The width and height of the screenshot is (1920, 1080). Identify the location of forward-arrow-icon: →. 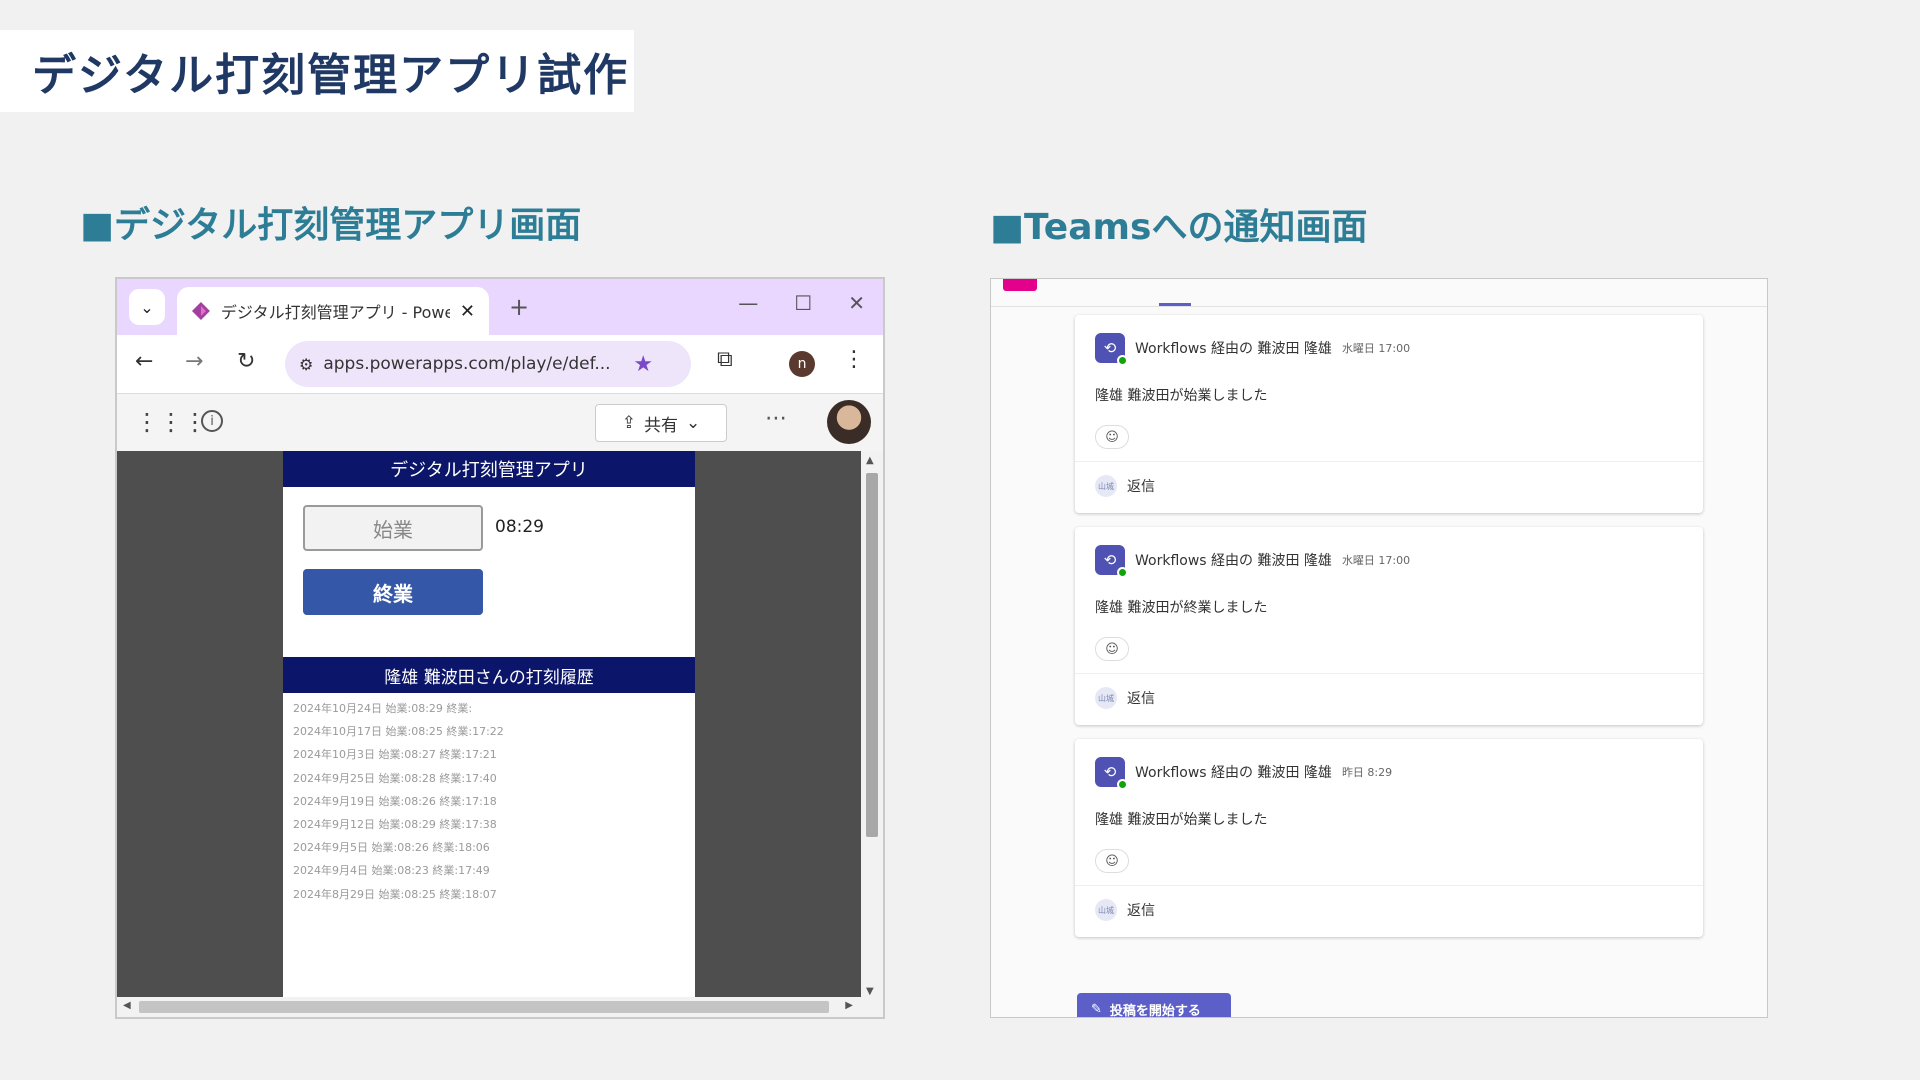
(194, 361).